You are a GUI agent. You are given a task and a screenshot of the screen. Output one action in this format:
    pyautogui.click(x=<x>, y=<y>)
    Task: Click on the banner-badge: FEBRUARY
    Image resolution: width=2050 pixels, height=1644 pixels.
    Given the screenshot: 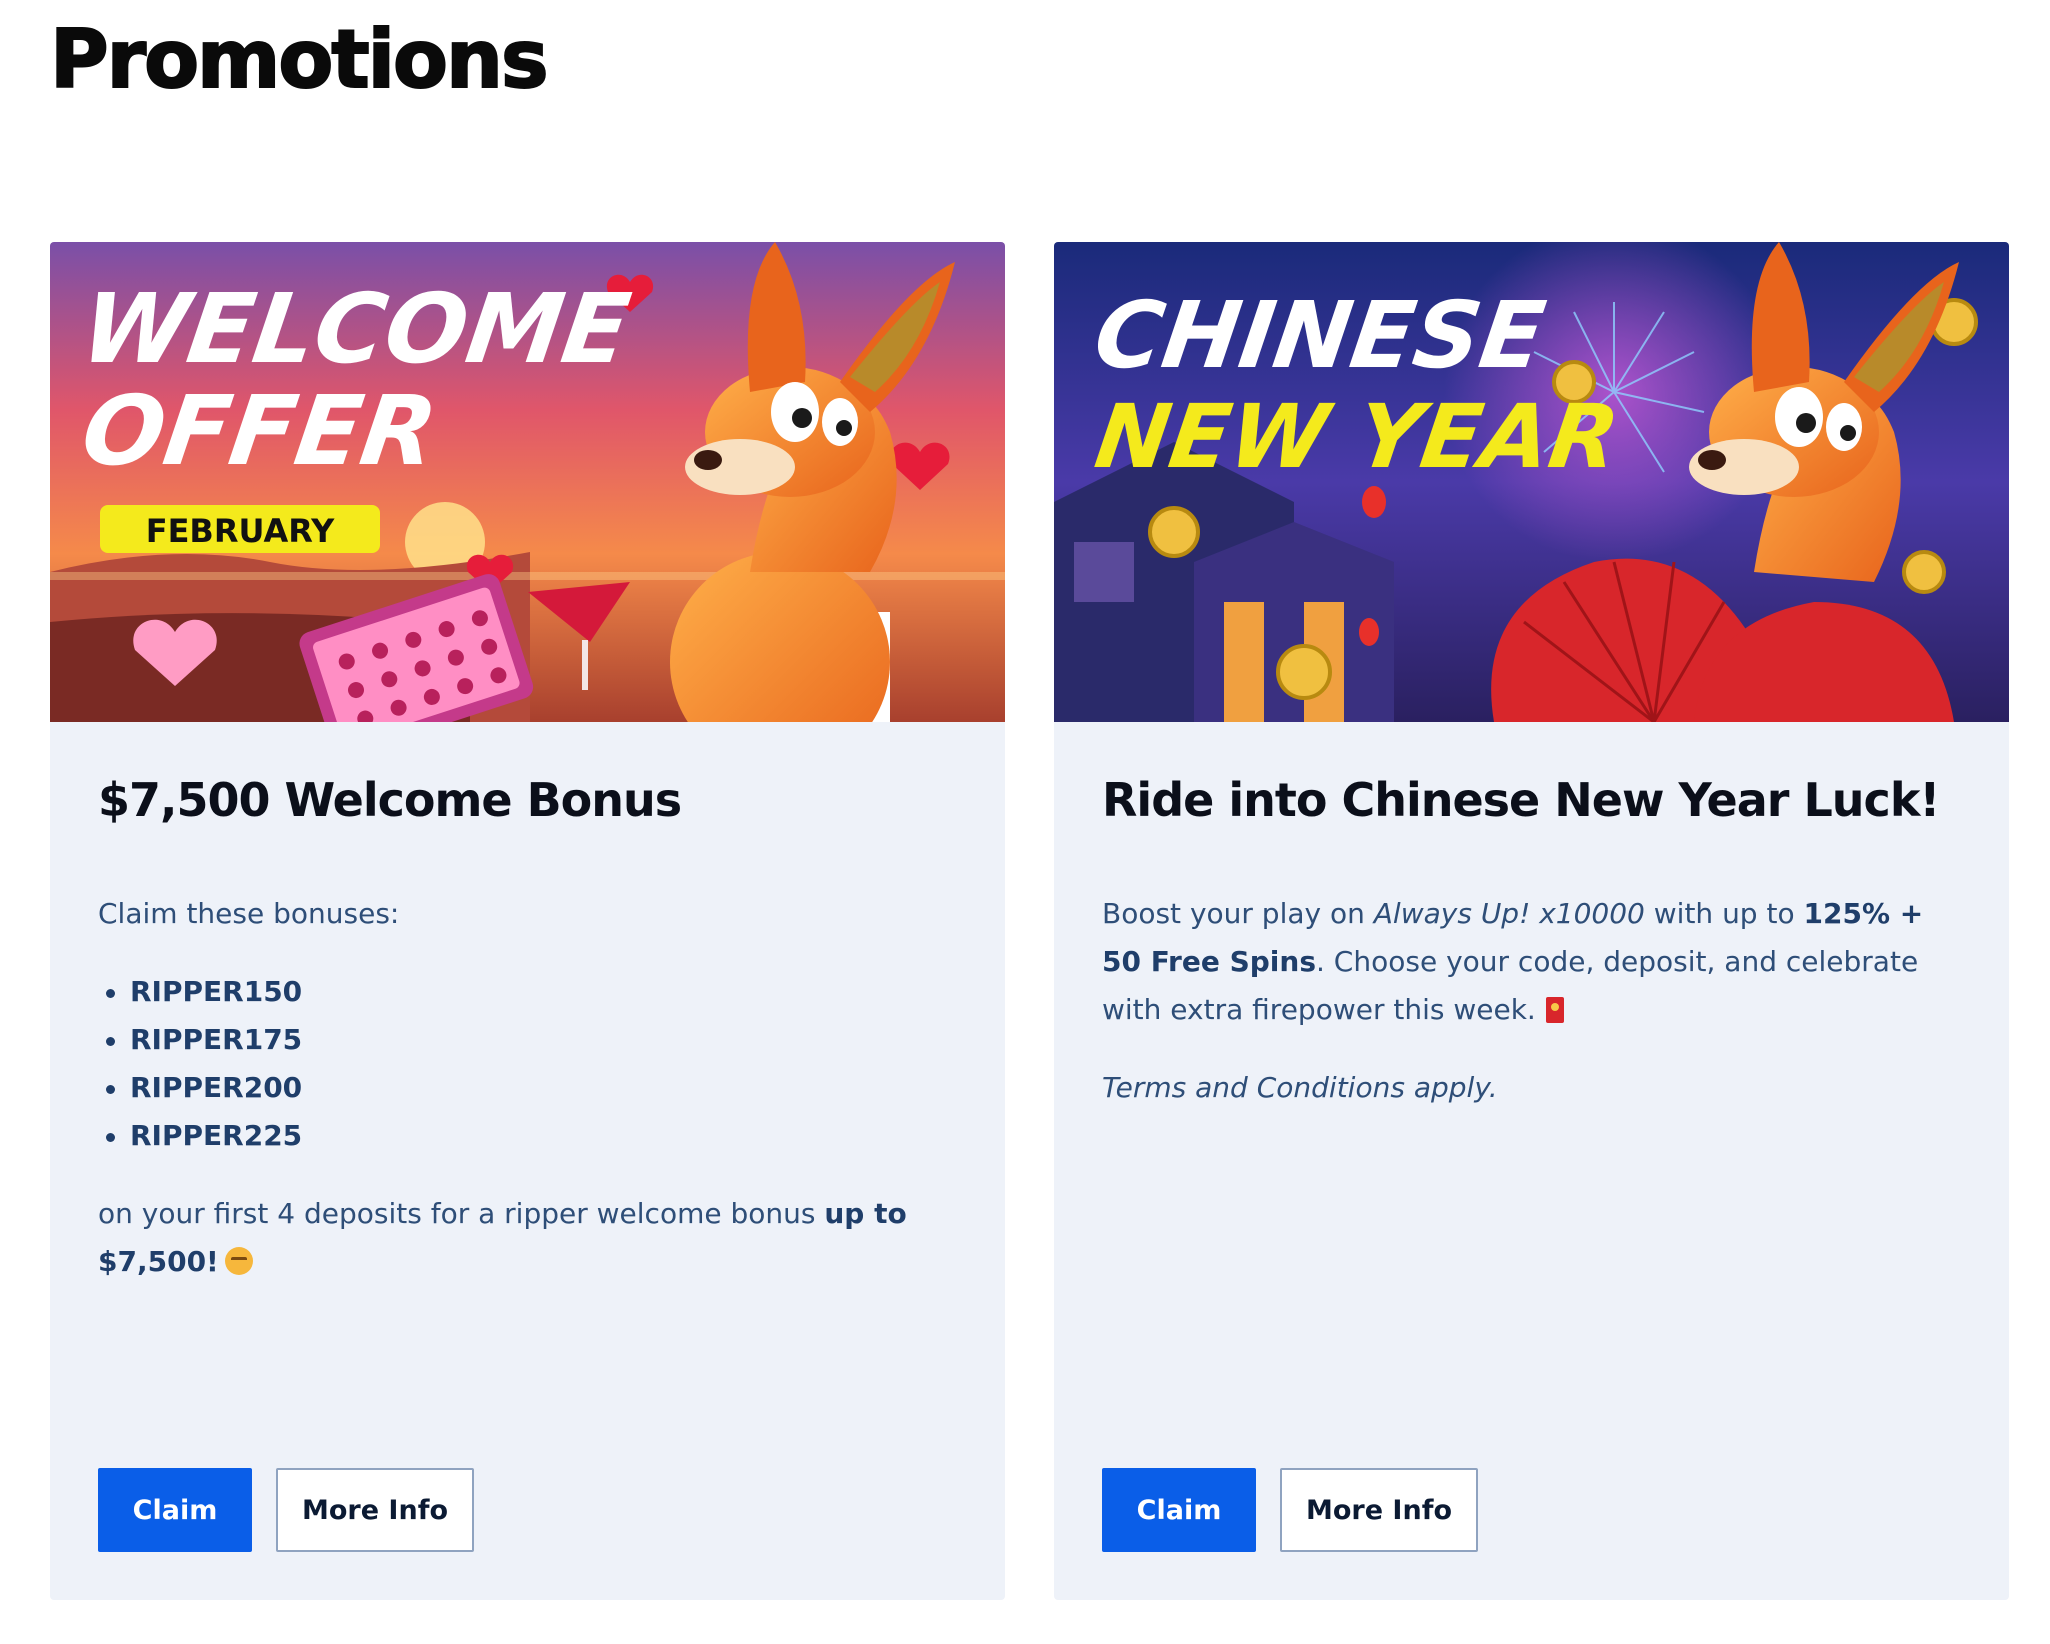 What is the action you would take?
    pyautogui.click(x=240, y=531)
    